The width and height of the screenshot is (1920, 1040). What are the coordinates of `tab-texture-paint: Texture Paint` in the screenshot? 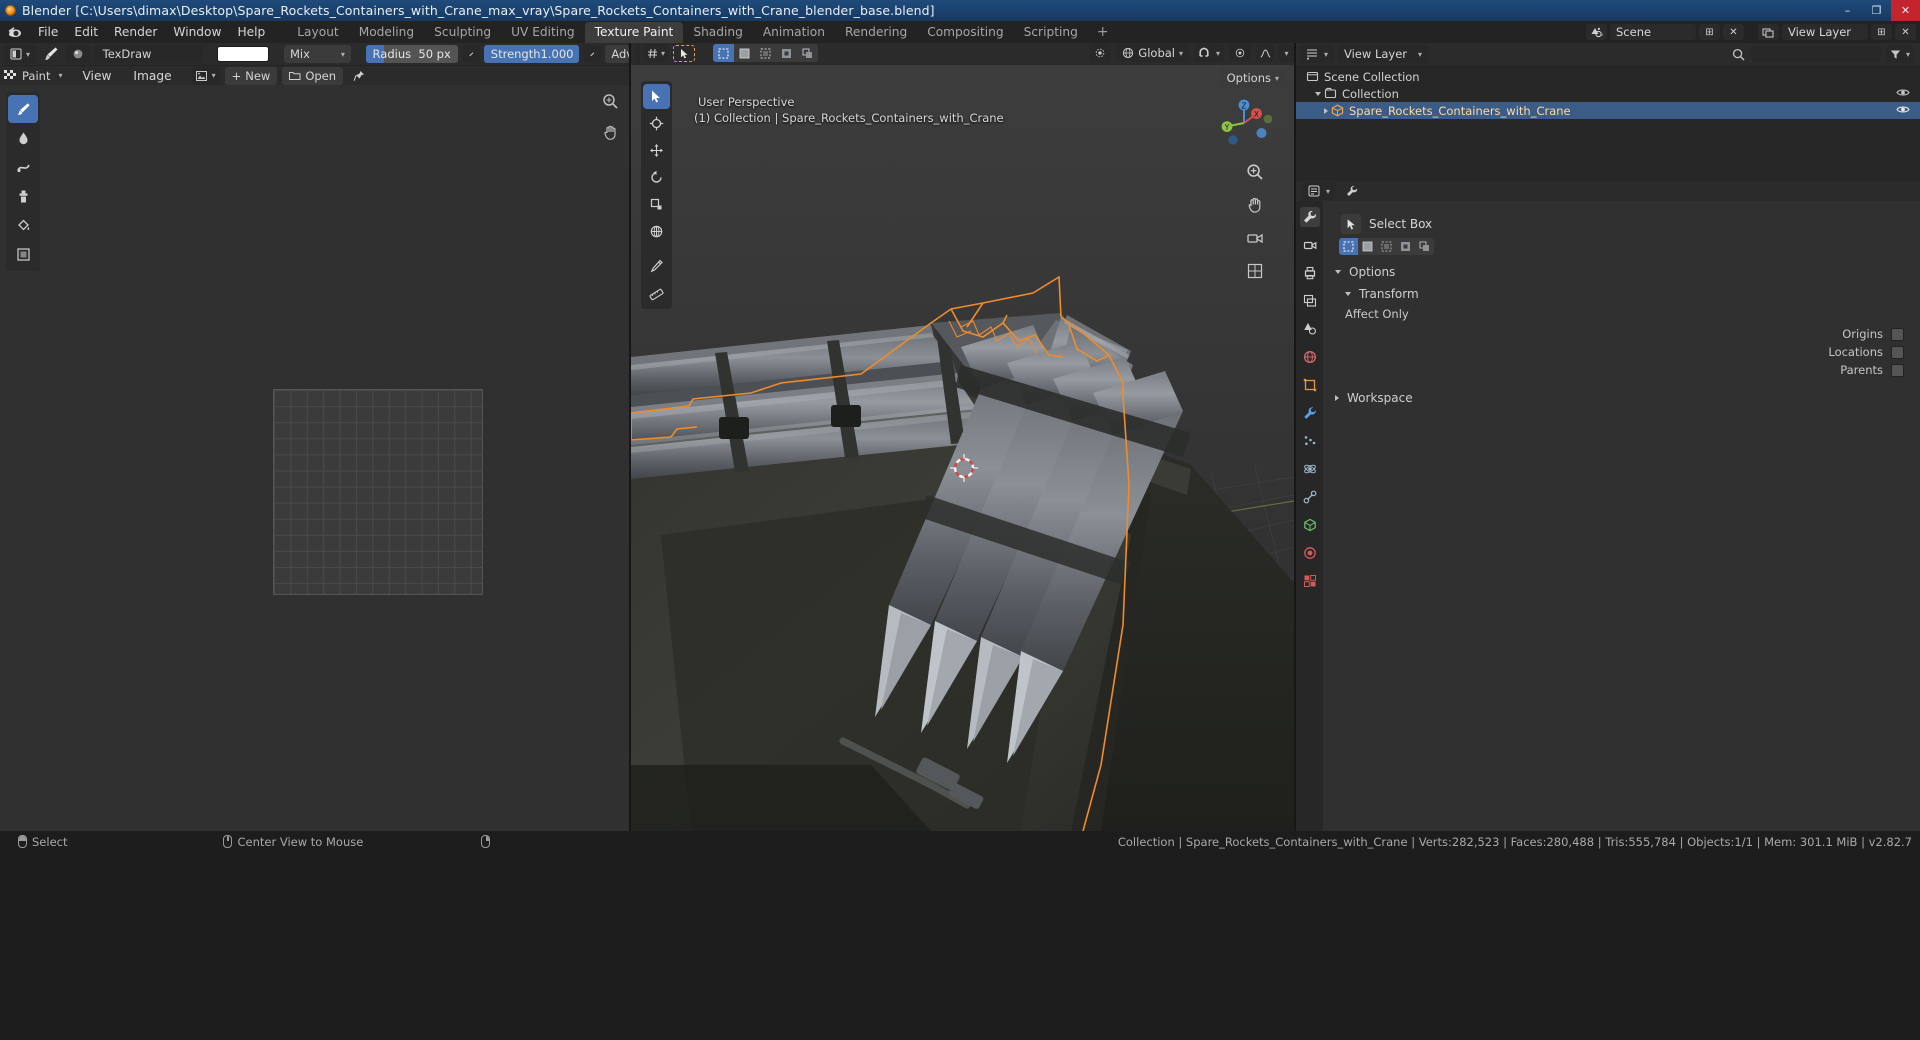 It's located at (634, 32).